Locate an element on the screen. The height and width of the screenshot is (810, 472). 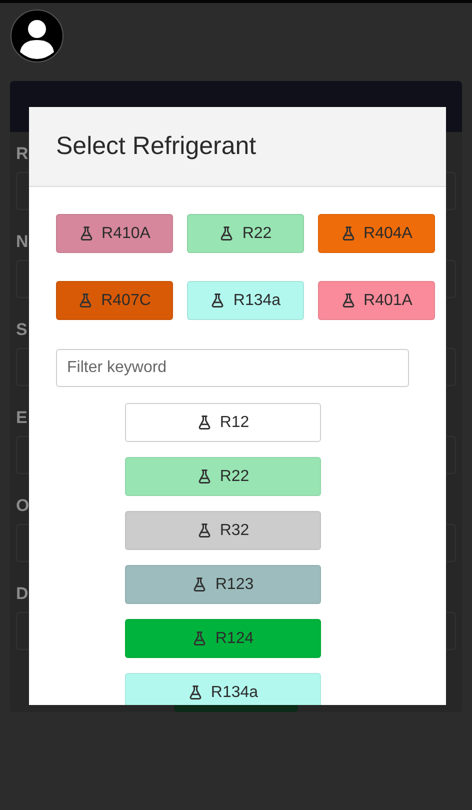
refrigerant-button: R32 is located at coordinates (223, 530).